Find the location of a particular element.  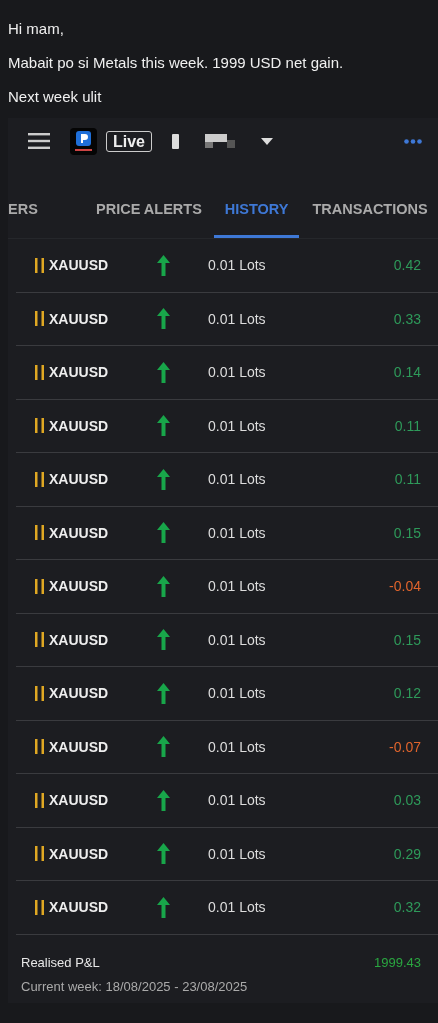

summary-label: Realised P&L is located at coordinates (60, 962).